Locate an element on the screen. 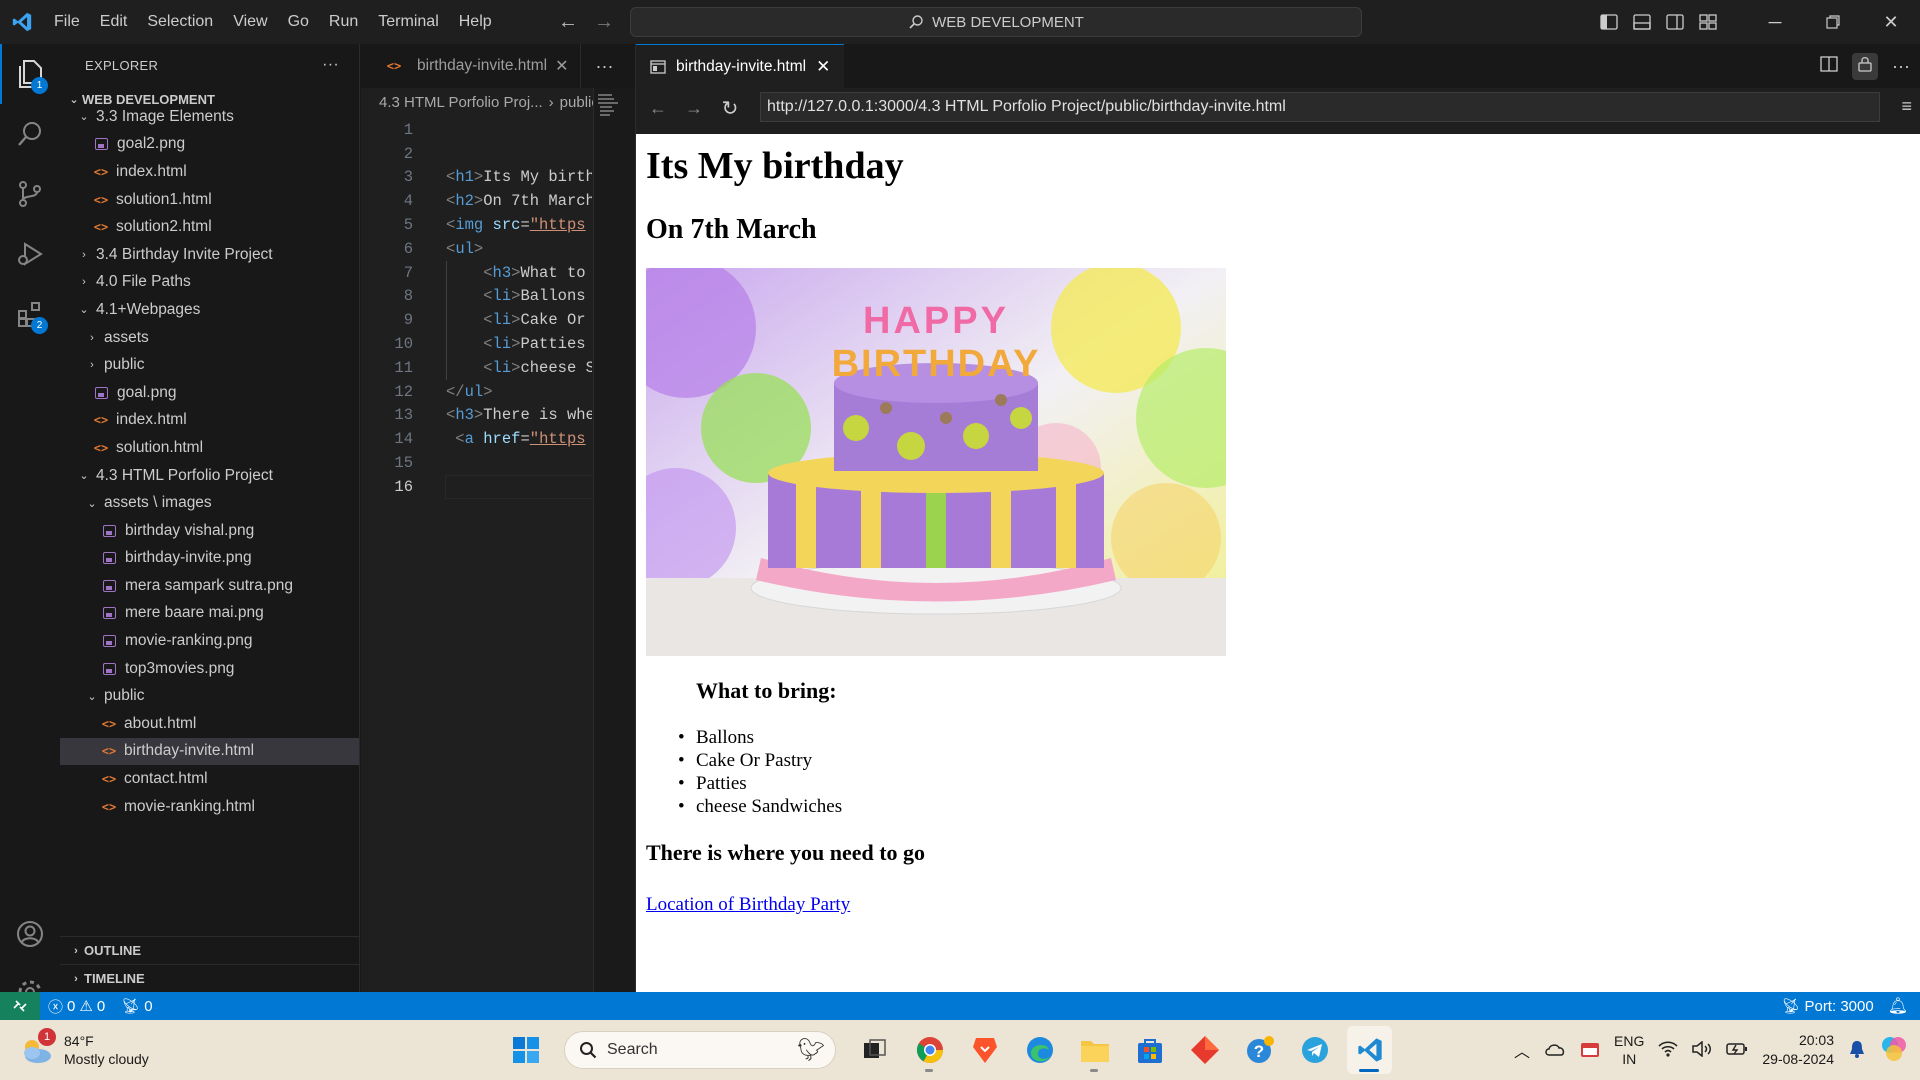 This screenshot has height=1080, width=1920. toggle-panel-icon is located at coordinates (1641, 22).